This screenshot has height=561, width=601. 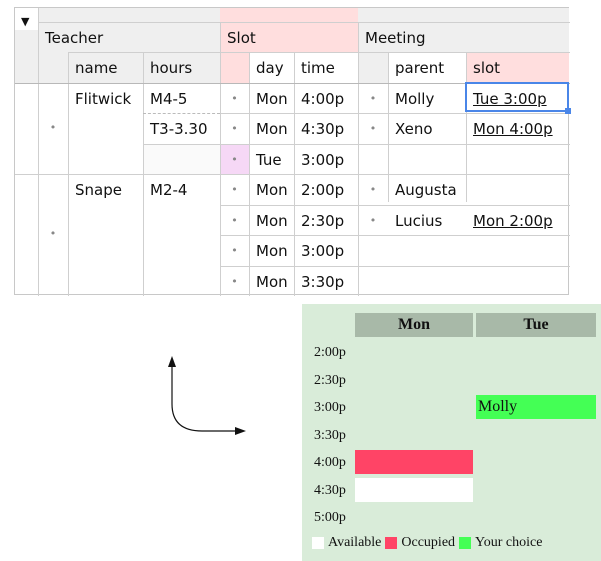 What do you see at coordinates (271, 159) in the screenshot?
I see `slot-day-cell: Tue` at bounding box center [271, 159].